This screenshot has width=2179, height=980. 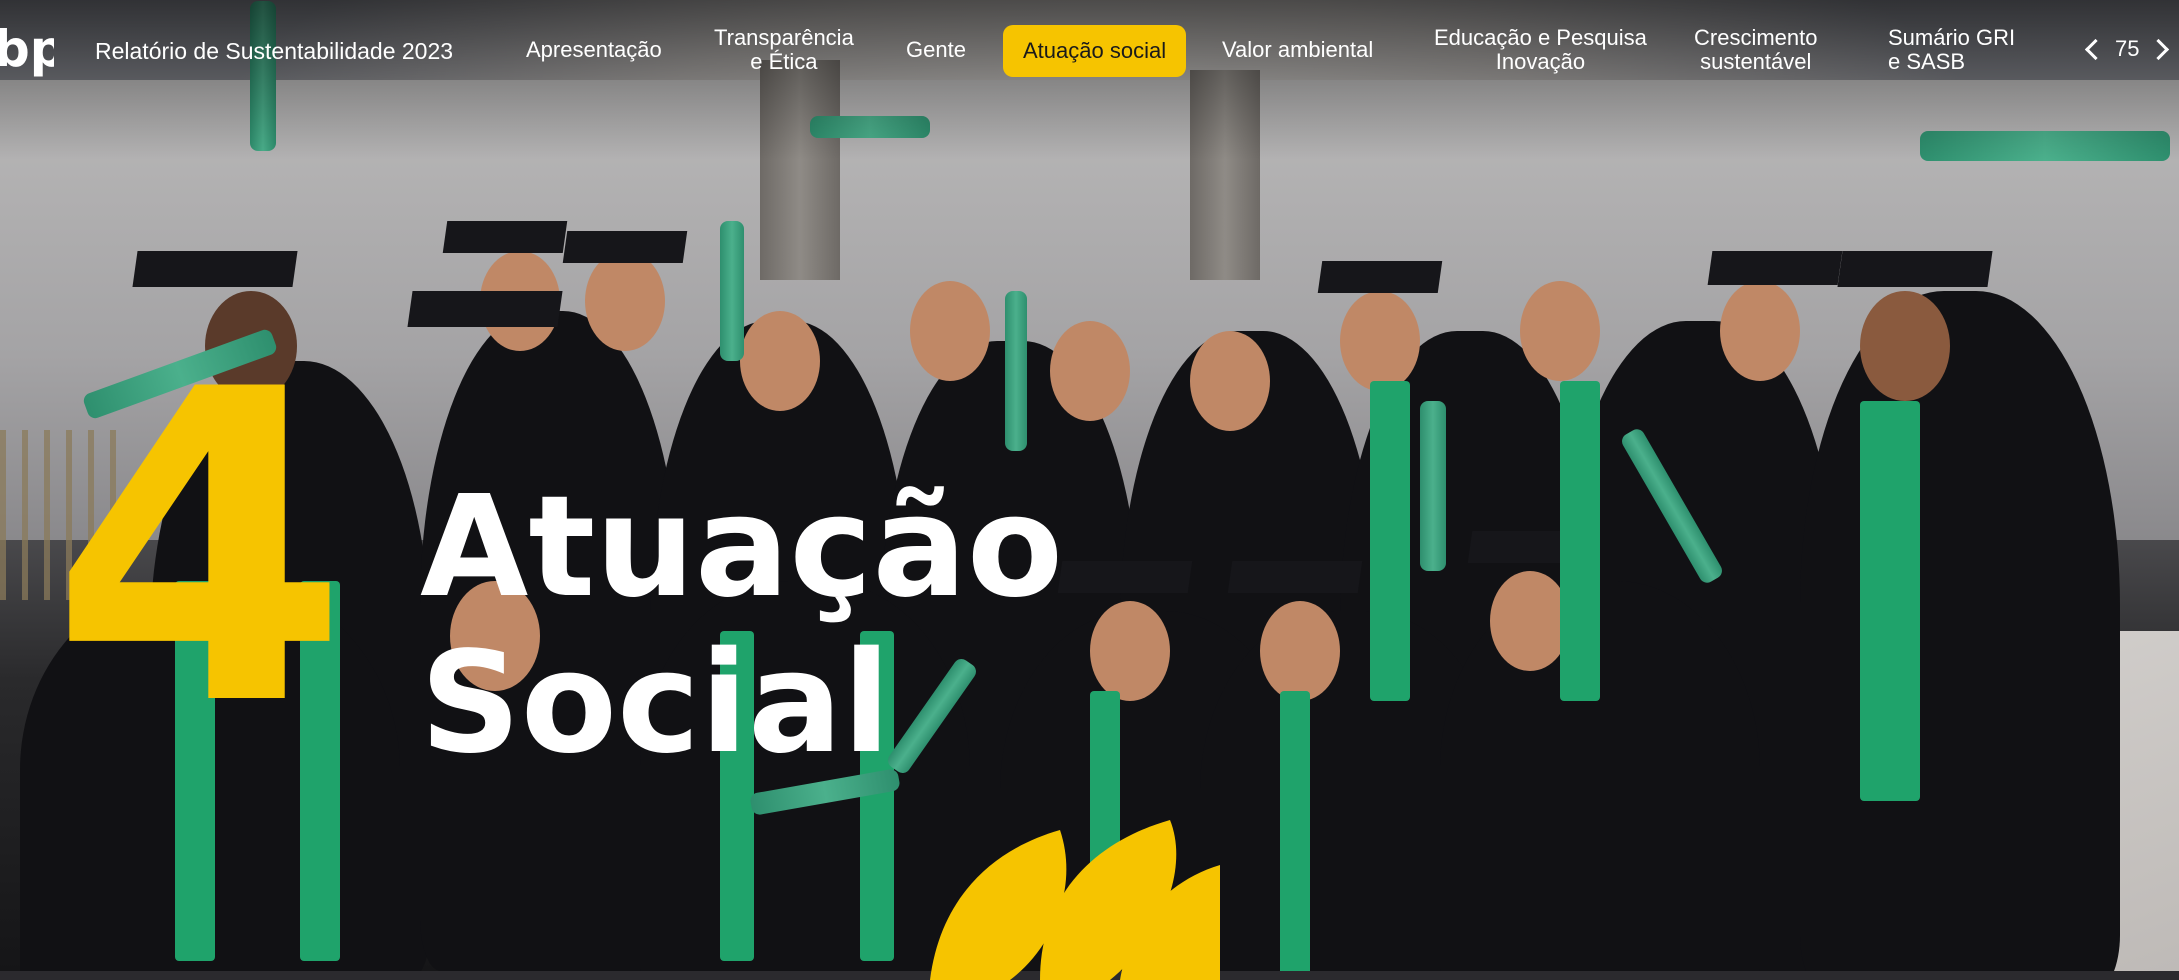 What do you see at coordinates (1075, 900) in the screenshot?
I see `yellow-leaf-icon` at bounding box center [1075, 900].